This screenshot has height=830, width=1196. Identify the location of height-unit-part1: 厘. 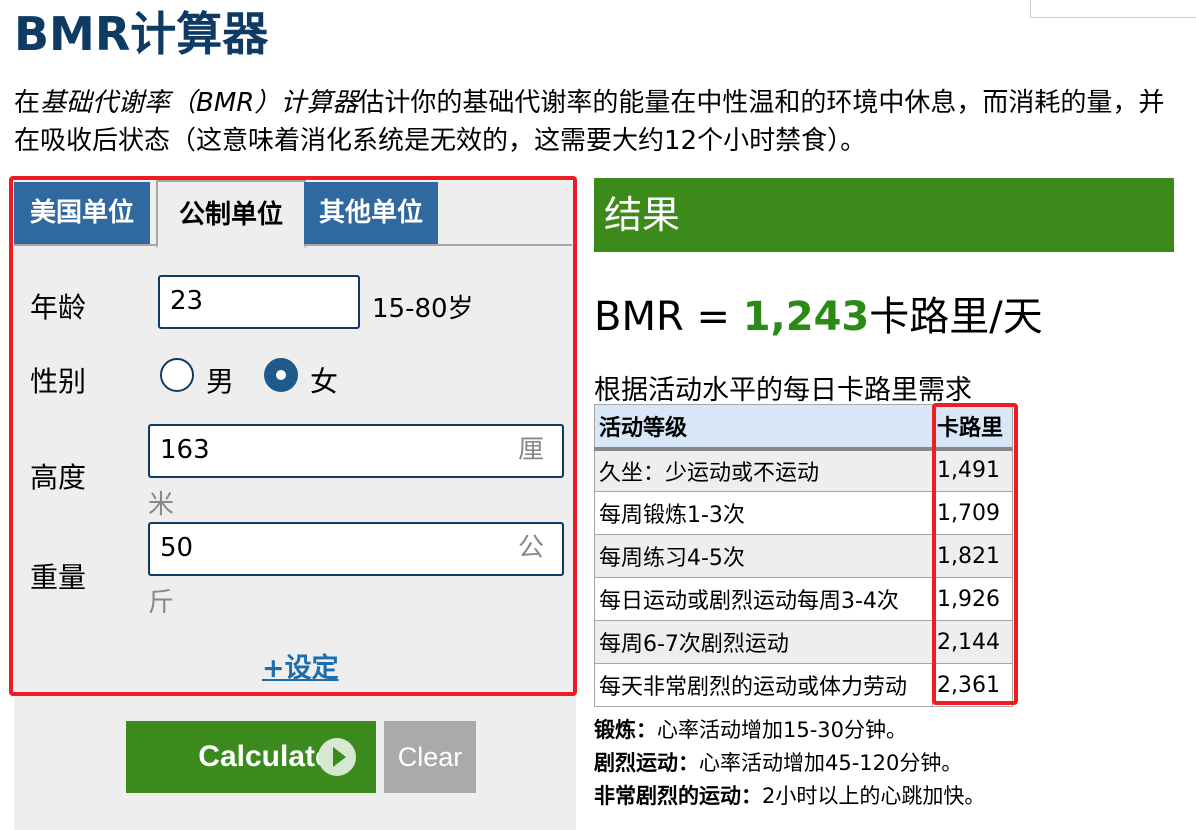
(530, 450).